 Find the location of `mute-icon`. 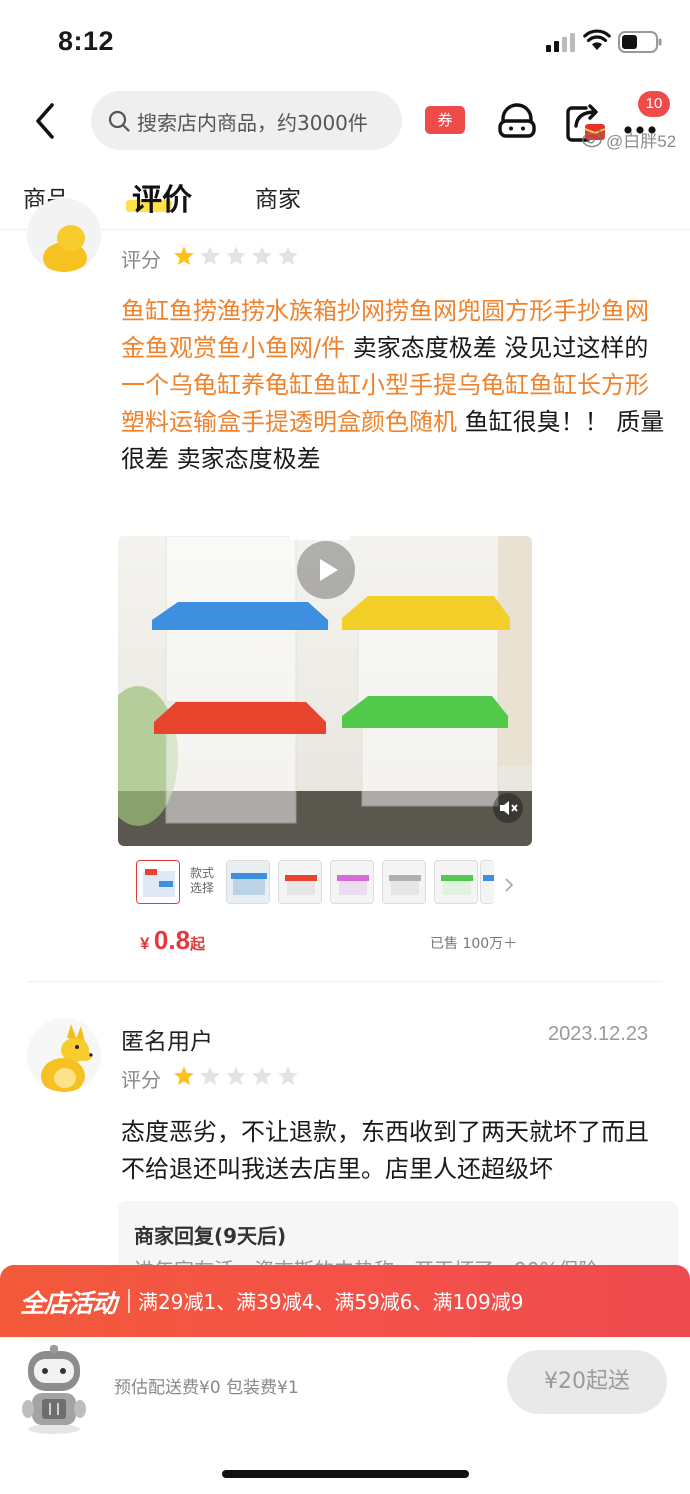

mute-icon is located at coordinates (508, 808).